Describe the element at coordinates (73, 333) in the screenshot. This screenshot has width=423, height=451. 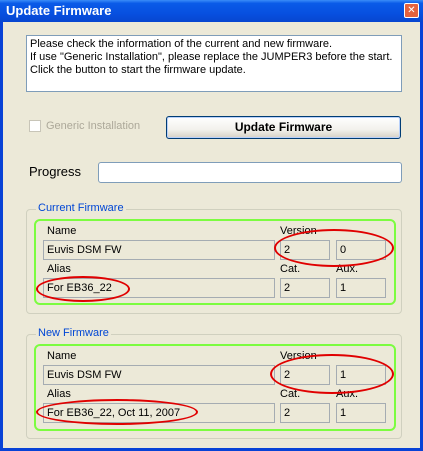
I see `new-firmware-title: New Firmware` at that location.